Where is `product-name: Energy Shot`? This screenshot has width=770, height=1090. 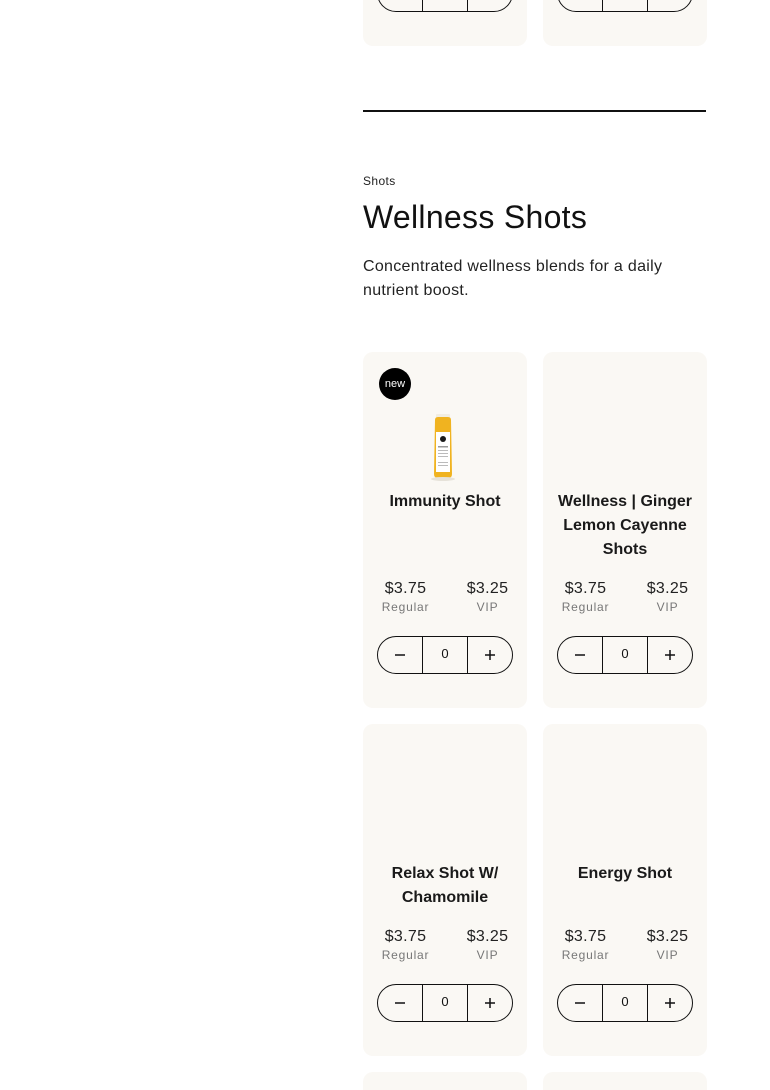 product-name: Energy Shot is located at coordinates (625, 874).